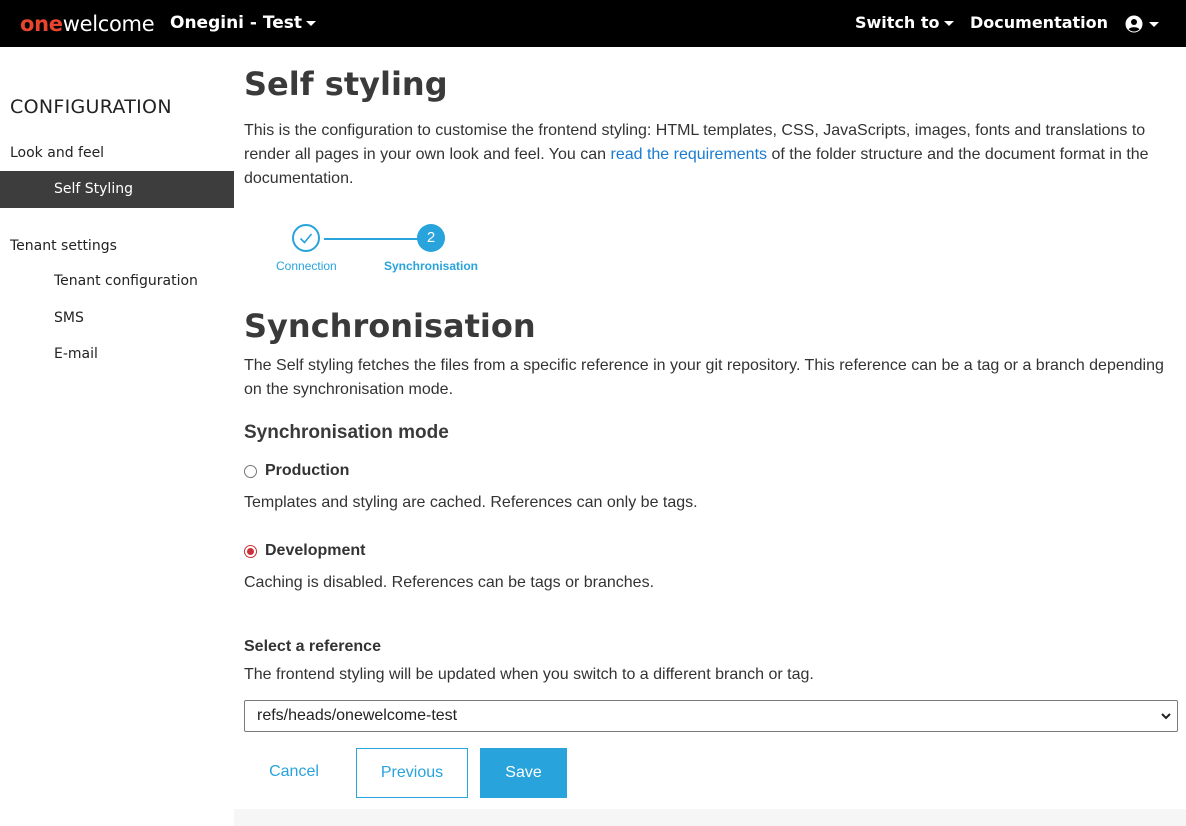  Describe the element at coordinates (431, 238) in the screenshot. I see `step-synchronisation-circle: 2` at that location.